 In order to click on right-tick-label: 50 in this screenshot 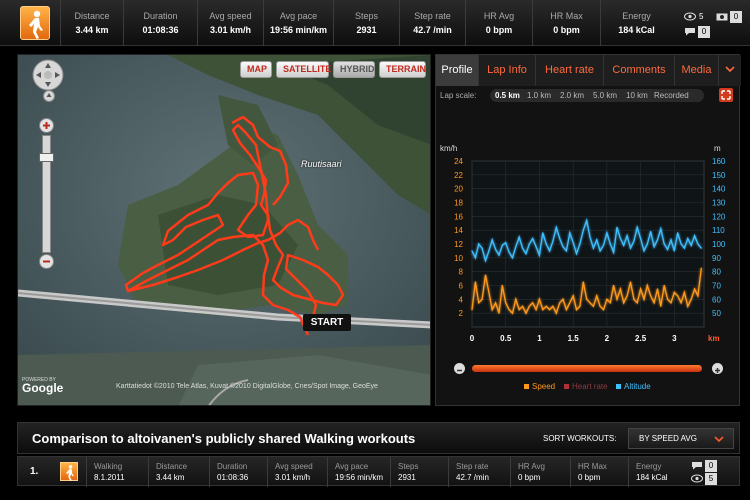, I will do `click(716, 313)`.